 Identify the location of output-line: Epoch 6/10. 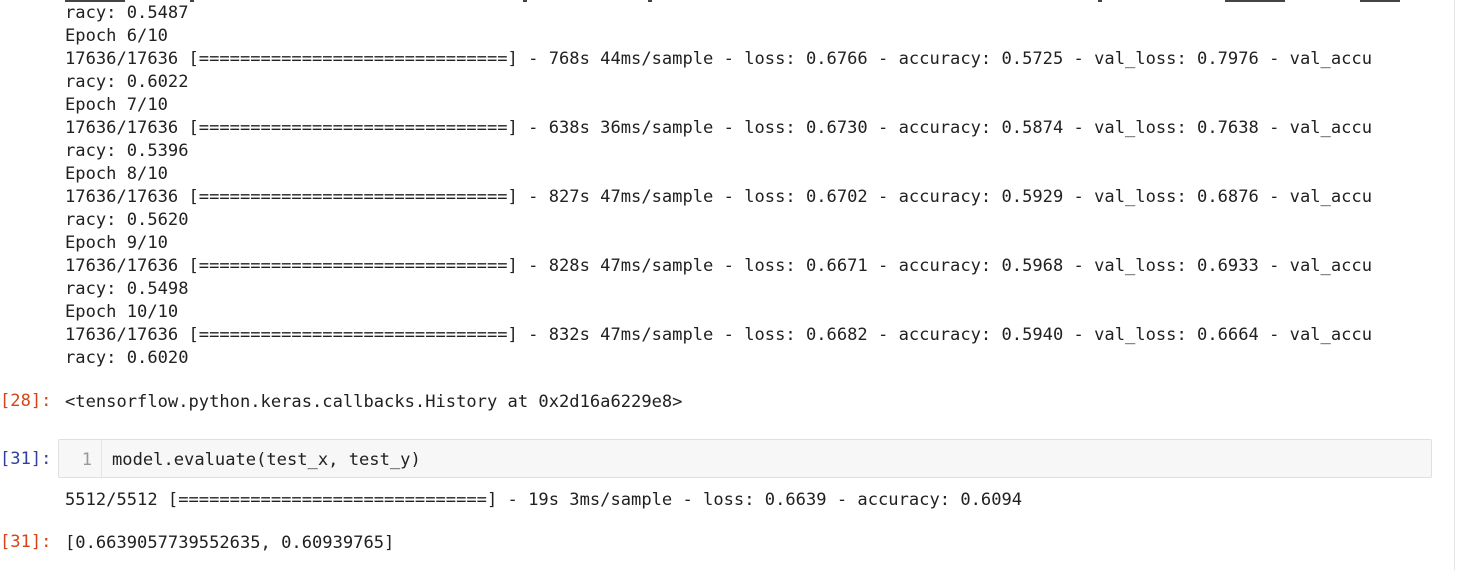
(116, 36).